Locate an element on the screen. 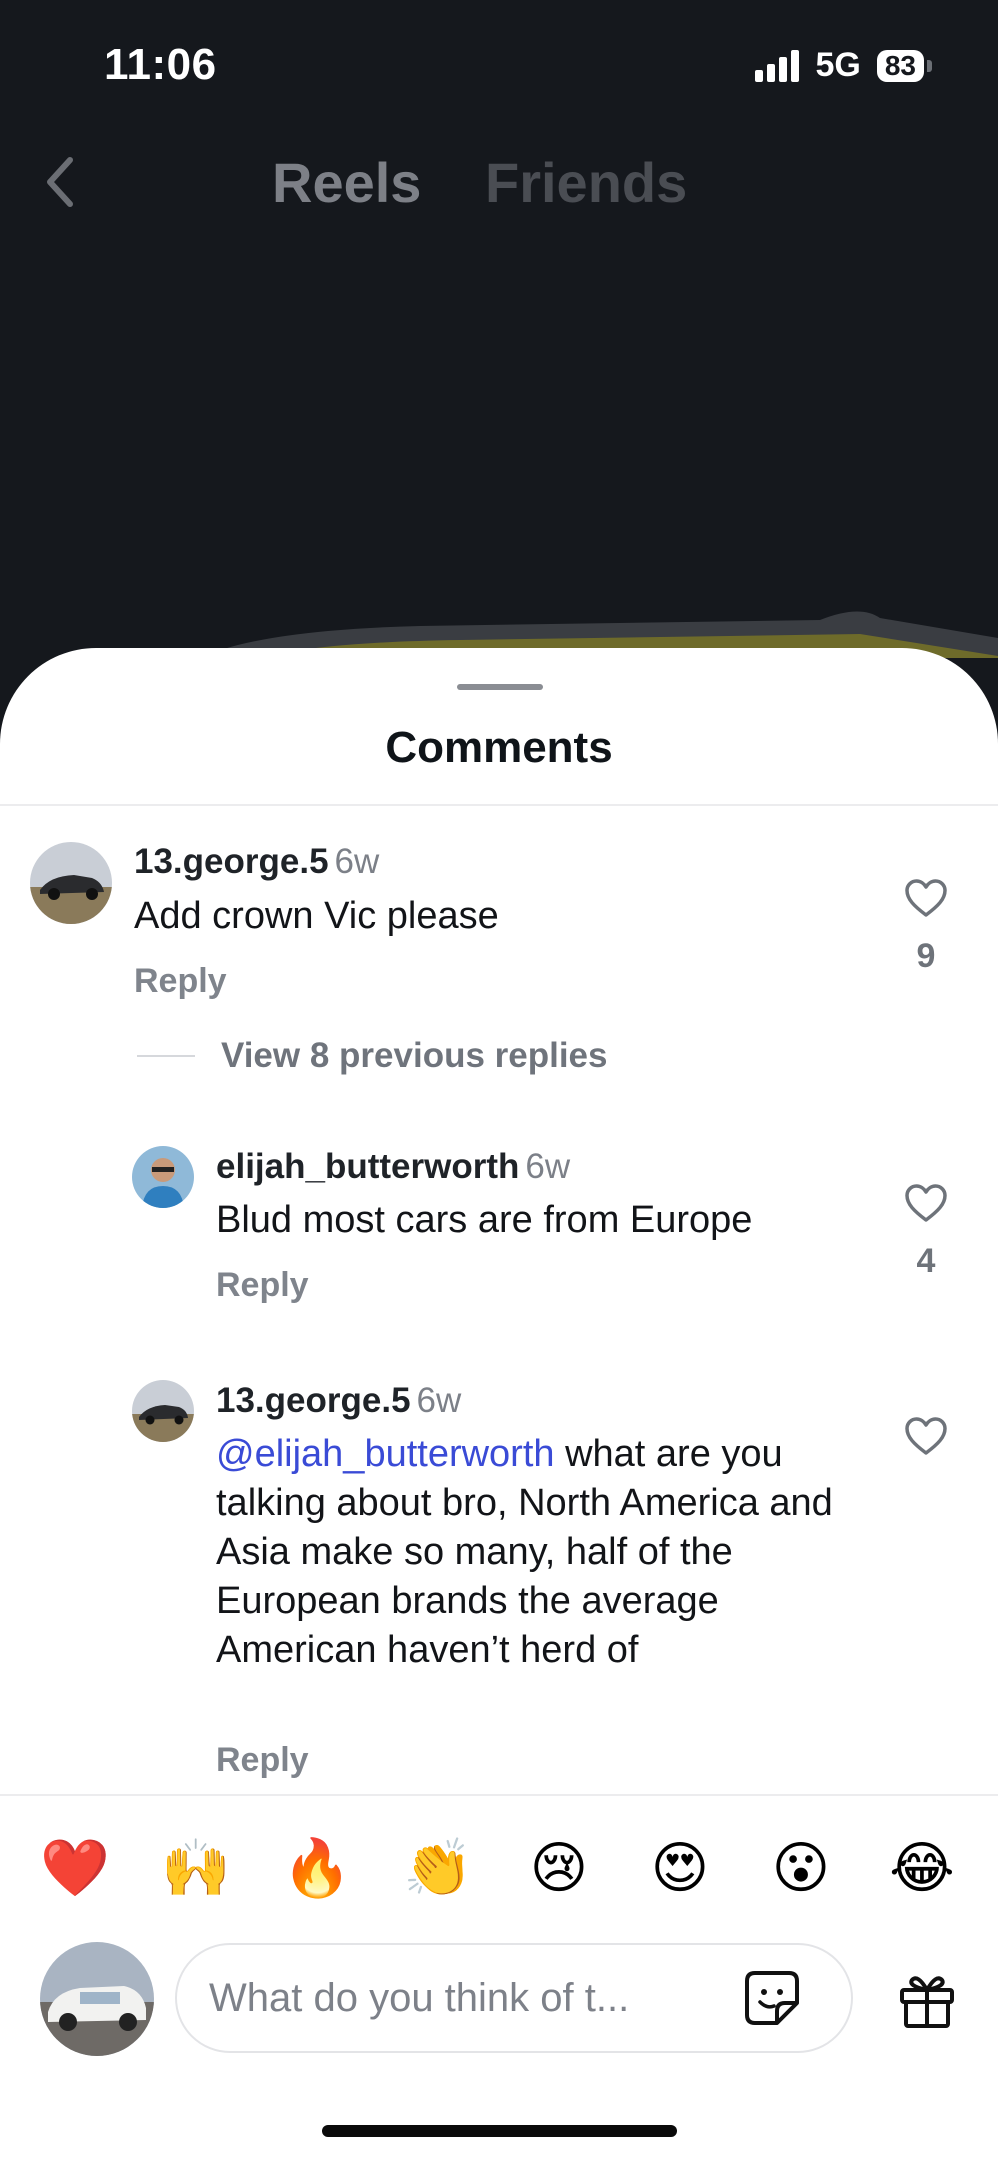  like-button: 4 is located at coordinates (926, 1232).